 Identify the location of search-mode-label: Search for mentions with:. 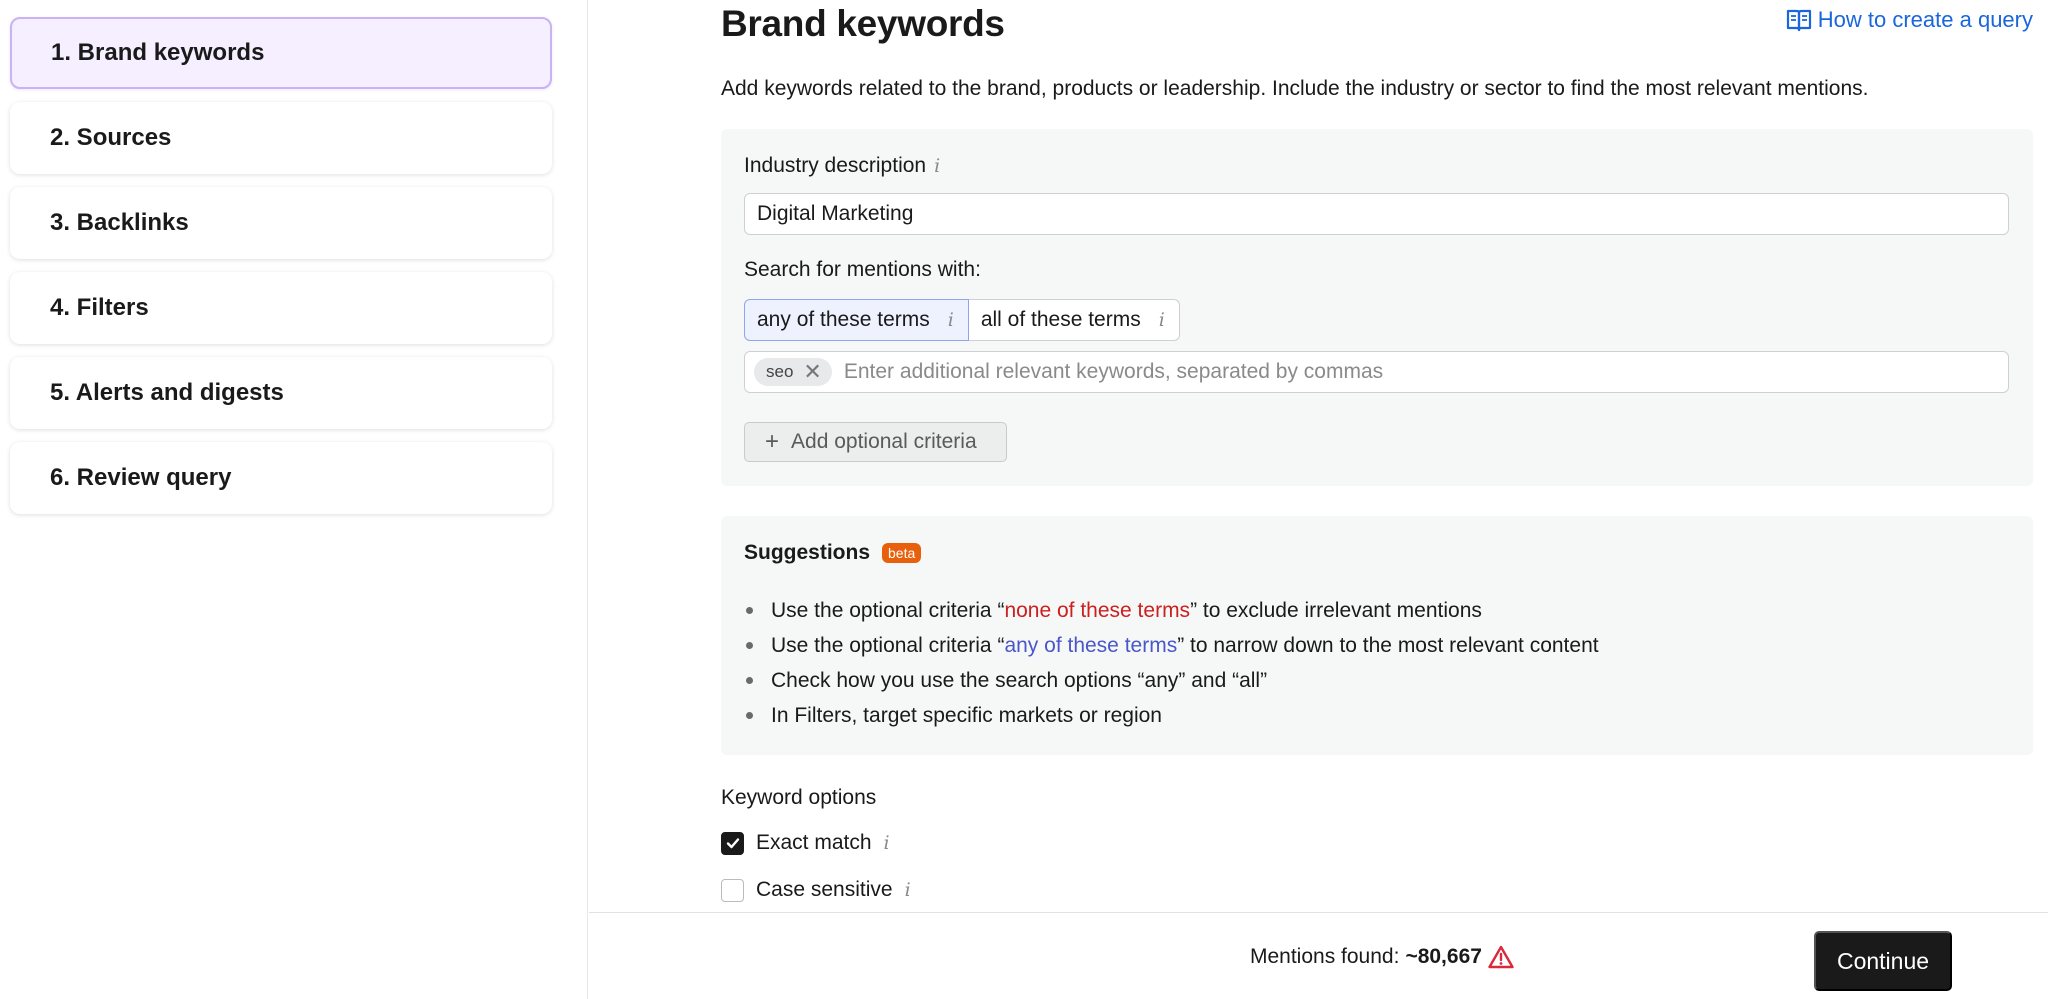
(862, 270).